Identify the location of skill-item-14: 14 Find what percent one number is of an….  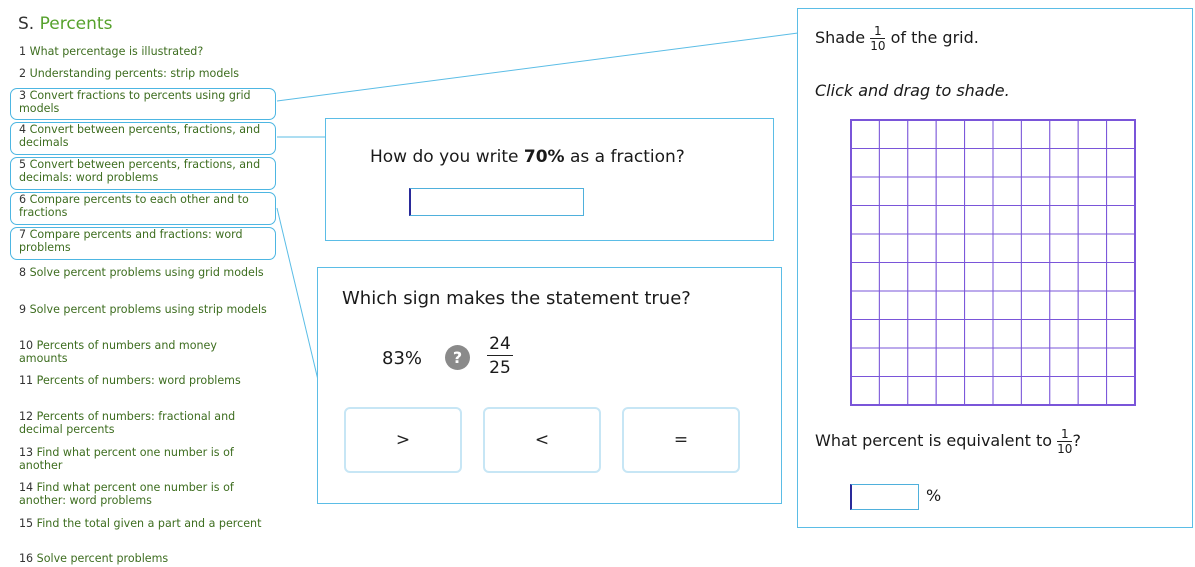
(143, 493).